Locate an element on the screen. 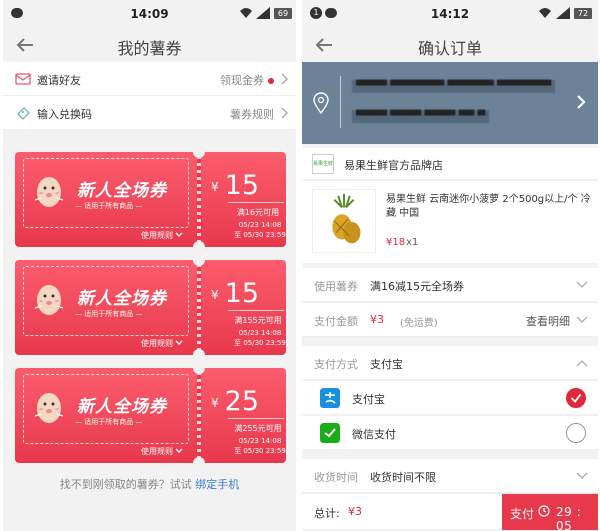 Image resolution: width=600 pixels, height=531 pixels. chevron-right-icon is located at coordinates (581, 102).